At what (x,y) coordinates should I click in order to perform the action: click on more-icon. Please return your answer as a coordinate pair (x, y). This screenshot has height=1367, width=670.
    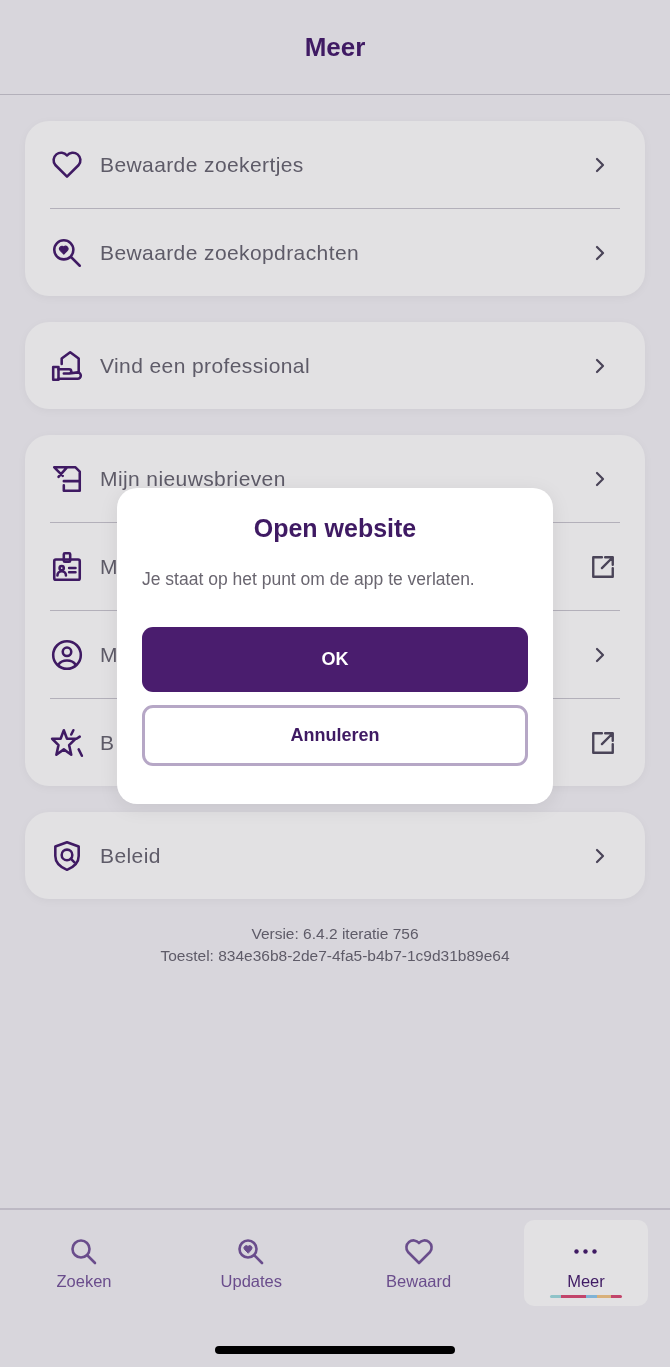
    Looking at the image, I should click on (586, 1251).